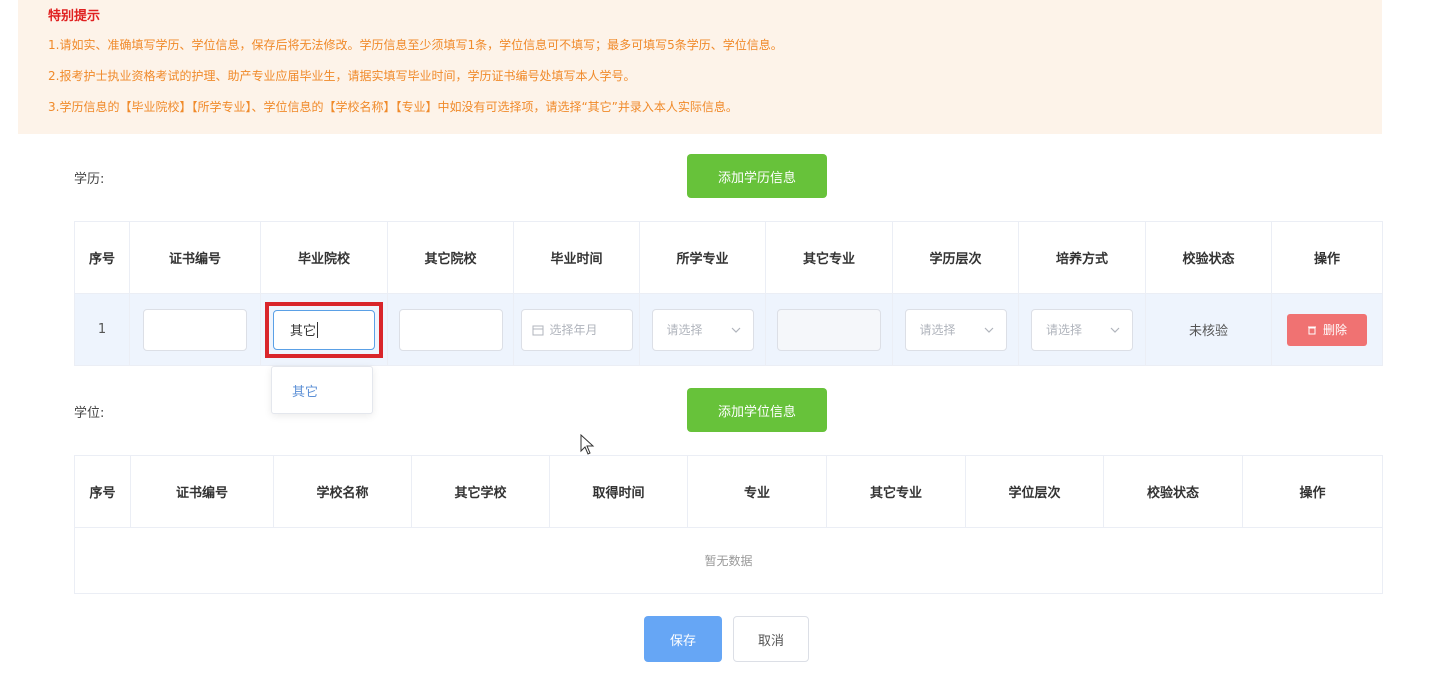 Image resolution: width=1440 pixels, height=684 pixels. I want to click on cert-no-input, so click(195, 329).